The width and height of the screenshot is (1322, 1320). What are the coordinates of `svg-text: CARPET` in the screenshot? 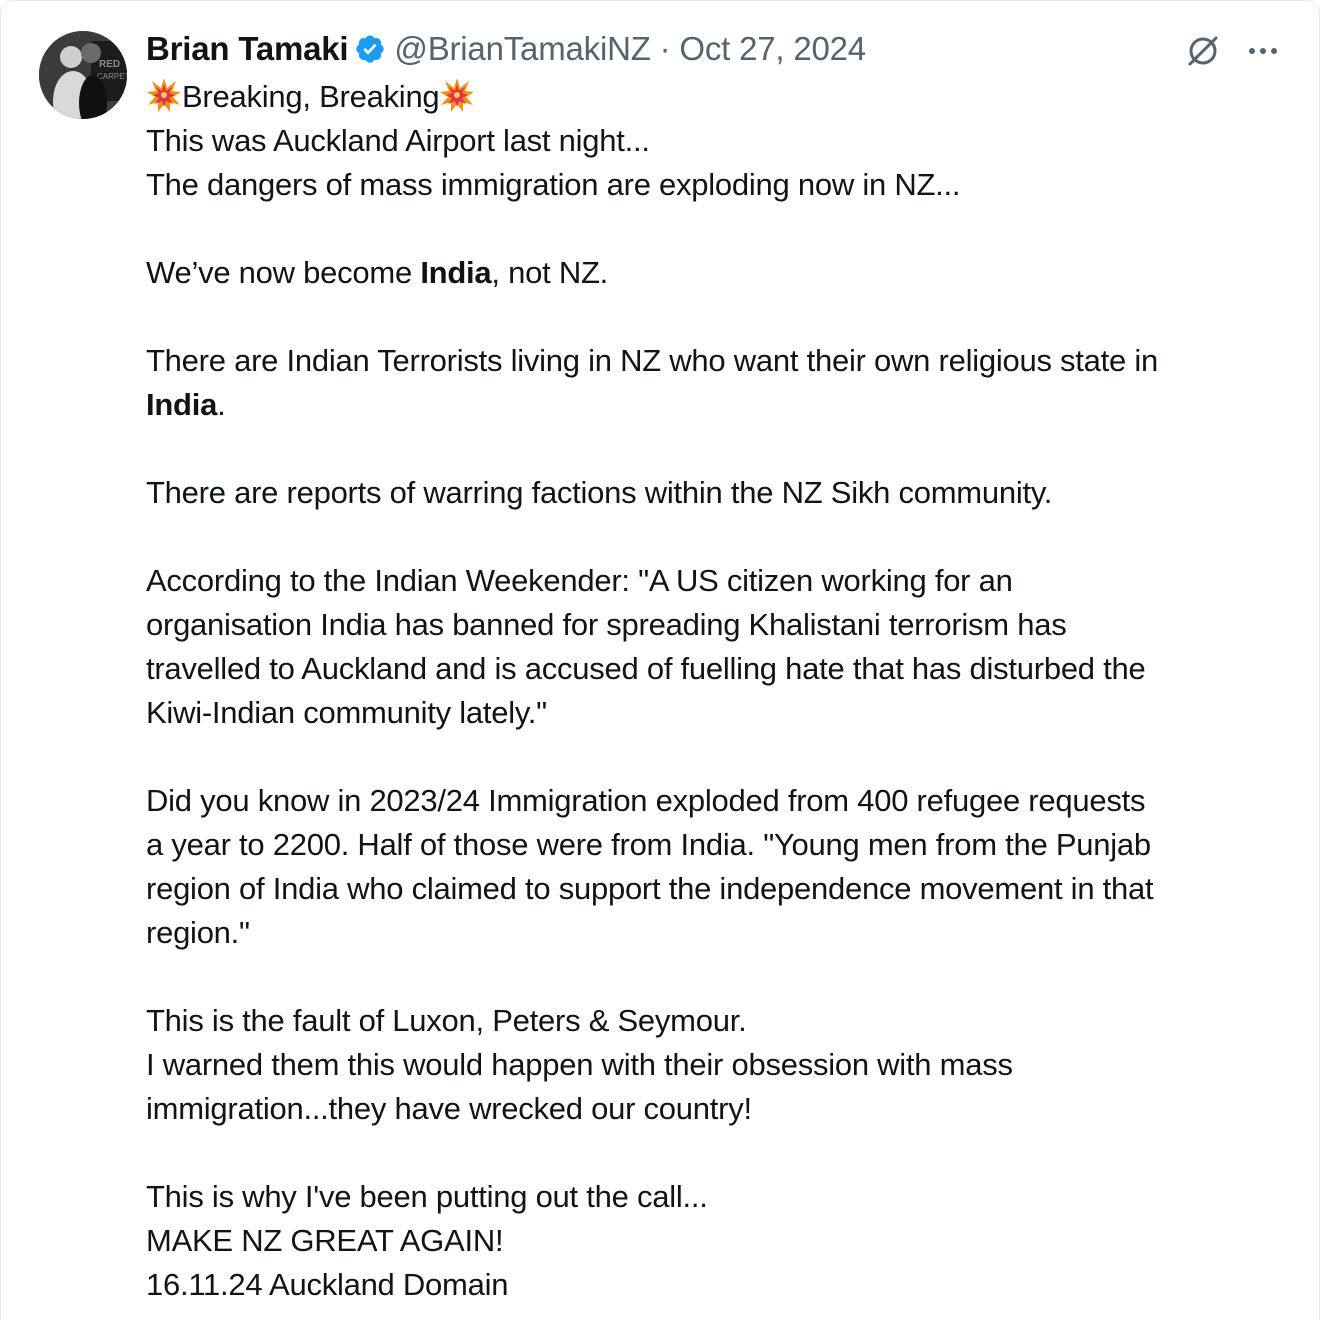 It's located at (112, 76).